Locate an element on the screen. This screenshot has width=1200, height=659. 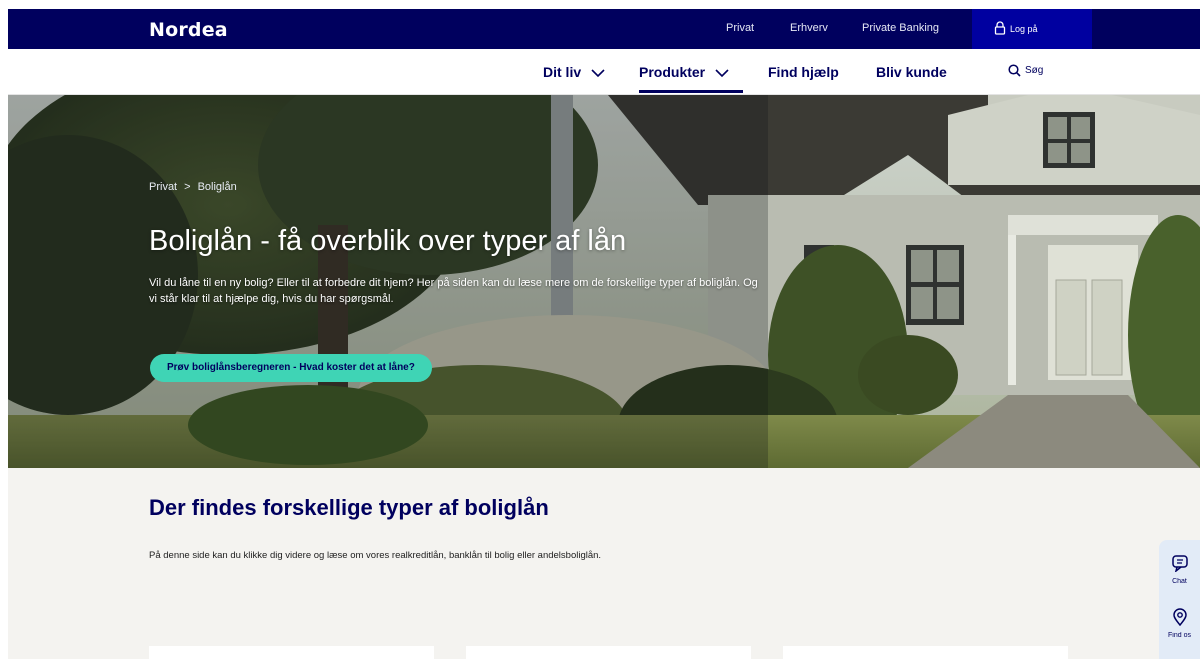
search-button: Søg is located at coordinates (1025, 70).